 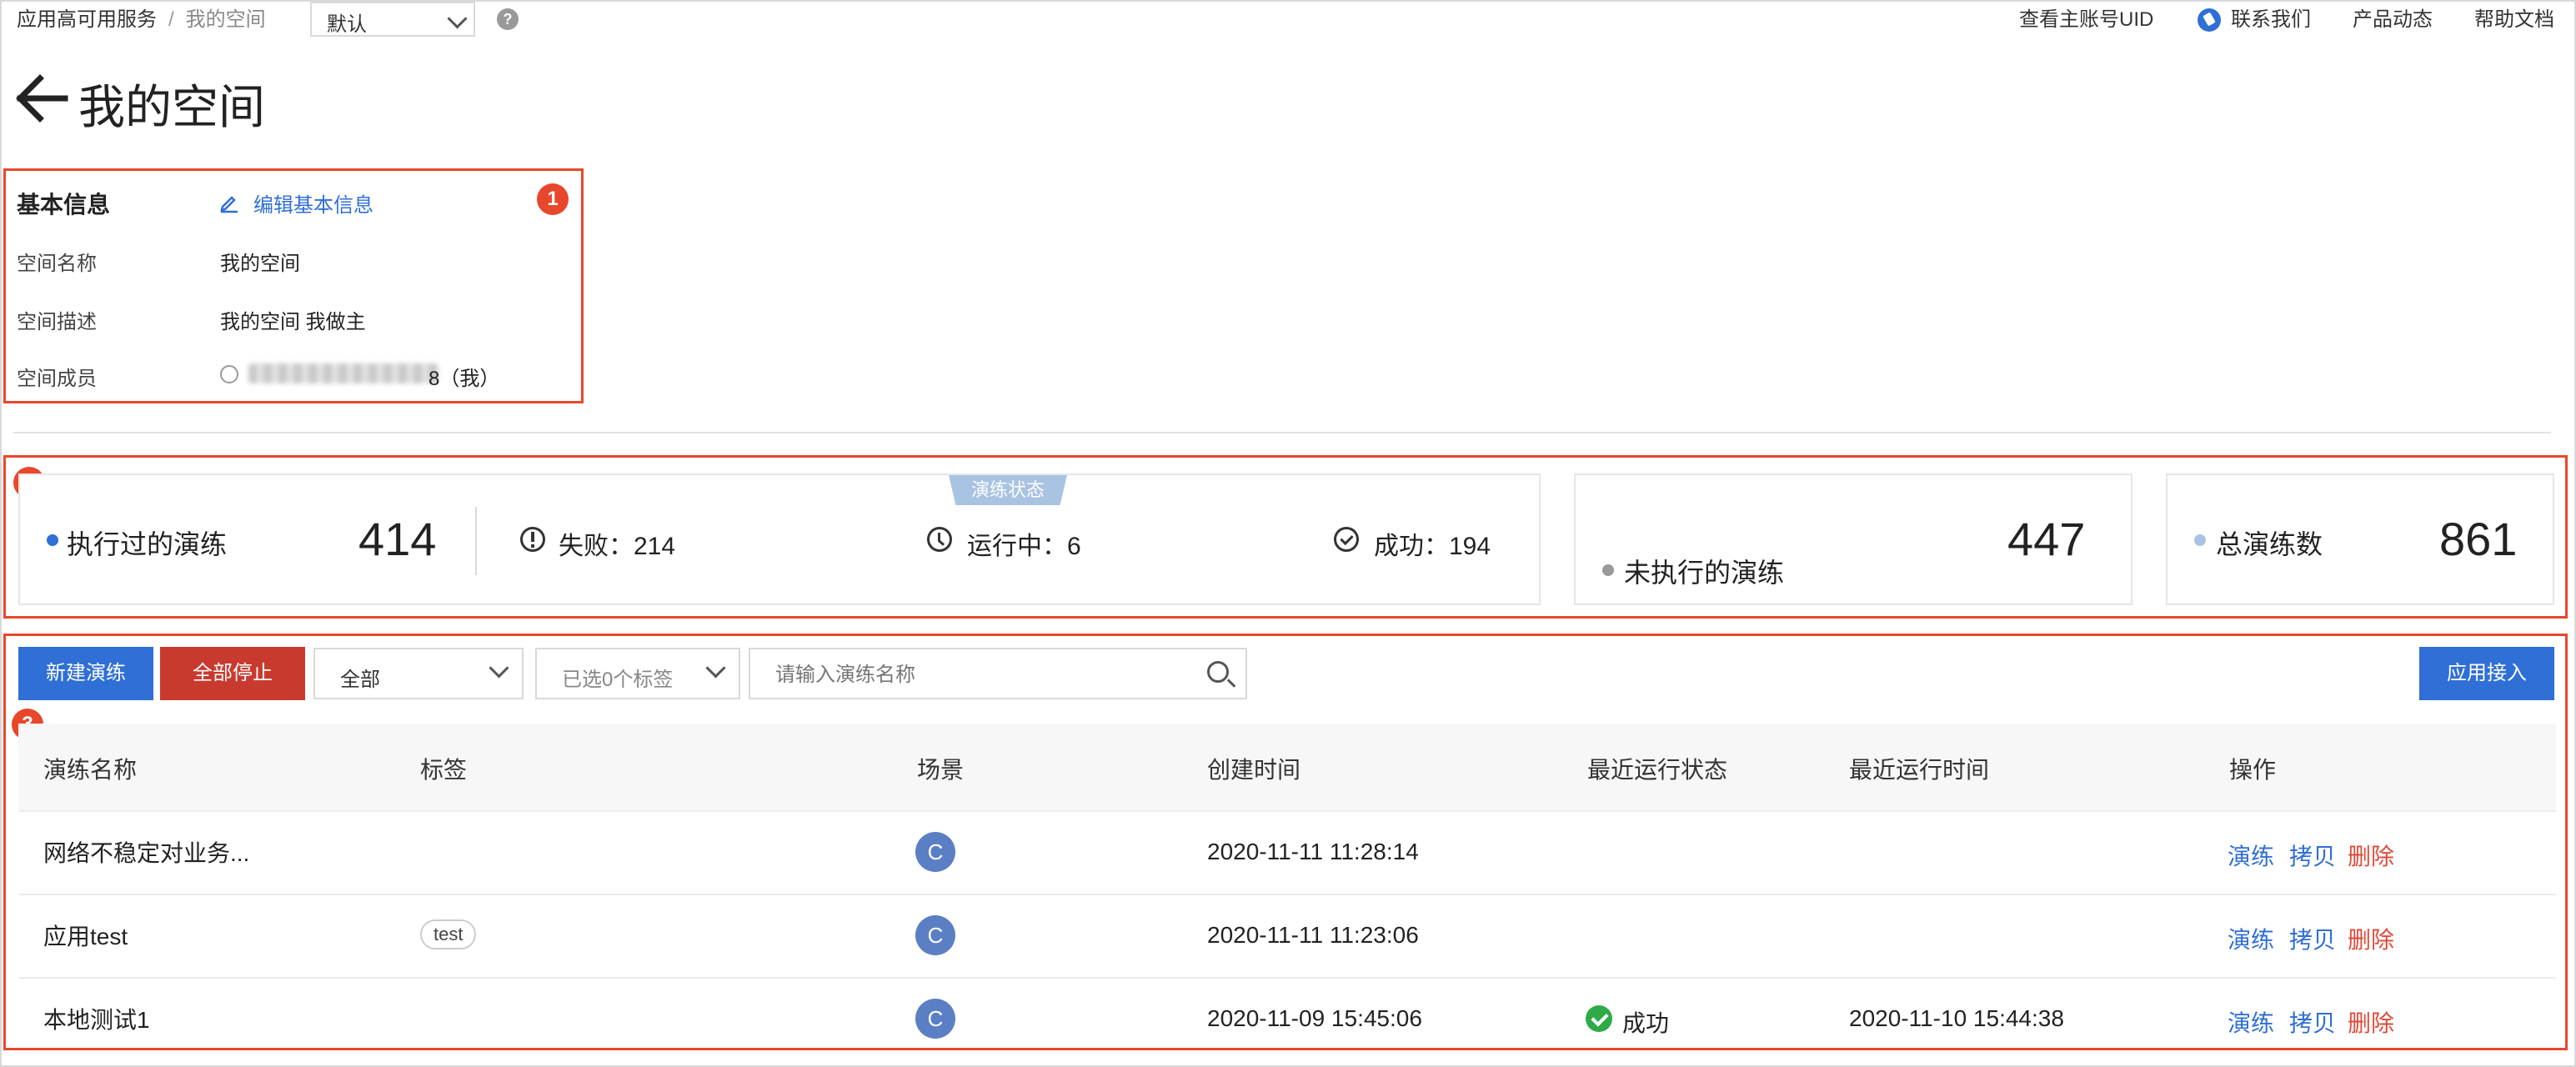 I want to click on space-desc-label: 空间描述, so click(x=57, y=322).